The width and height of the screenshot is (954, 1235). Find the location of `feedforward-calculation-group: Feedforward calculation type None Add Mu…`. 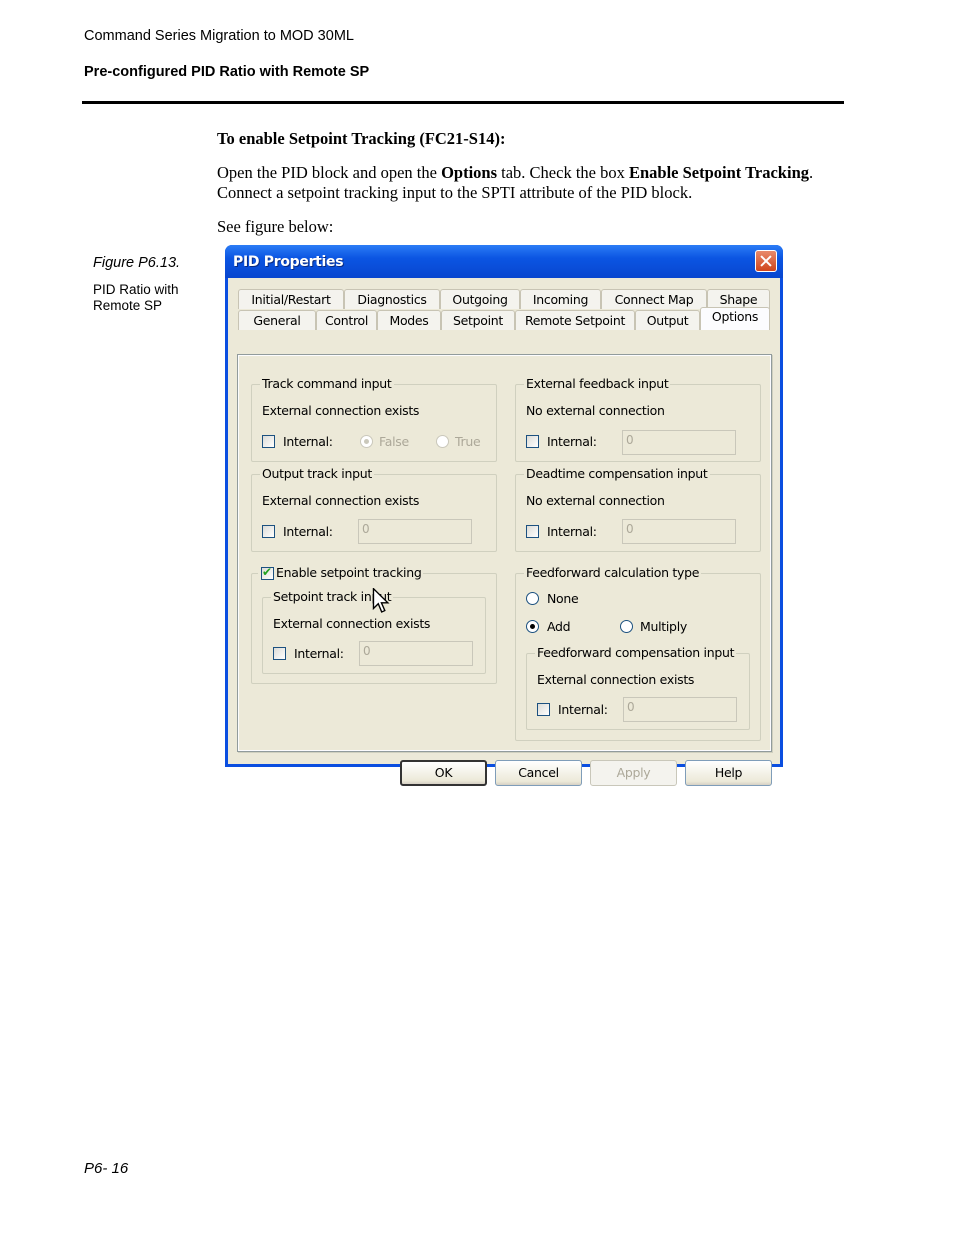

feedforward-calculation-group: Feedforward calculation type None Add Mu… is located at coordinates (638, 653).